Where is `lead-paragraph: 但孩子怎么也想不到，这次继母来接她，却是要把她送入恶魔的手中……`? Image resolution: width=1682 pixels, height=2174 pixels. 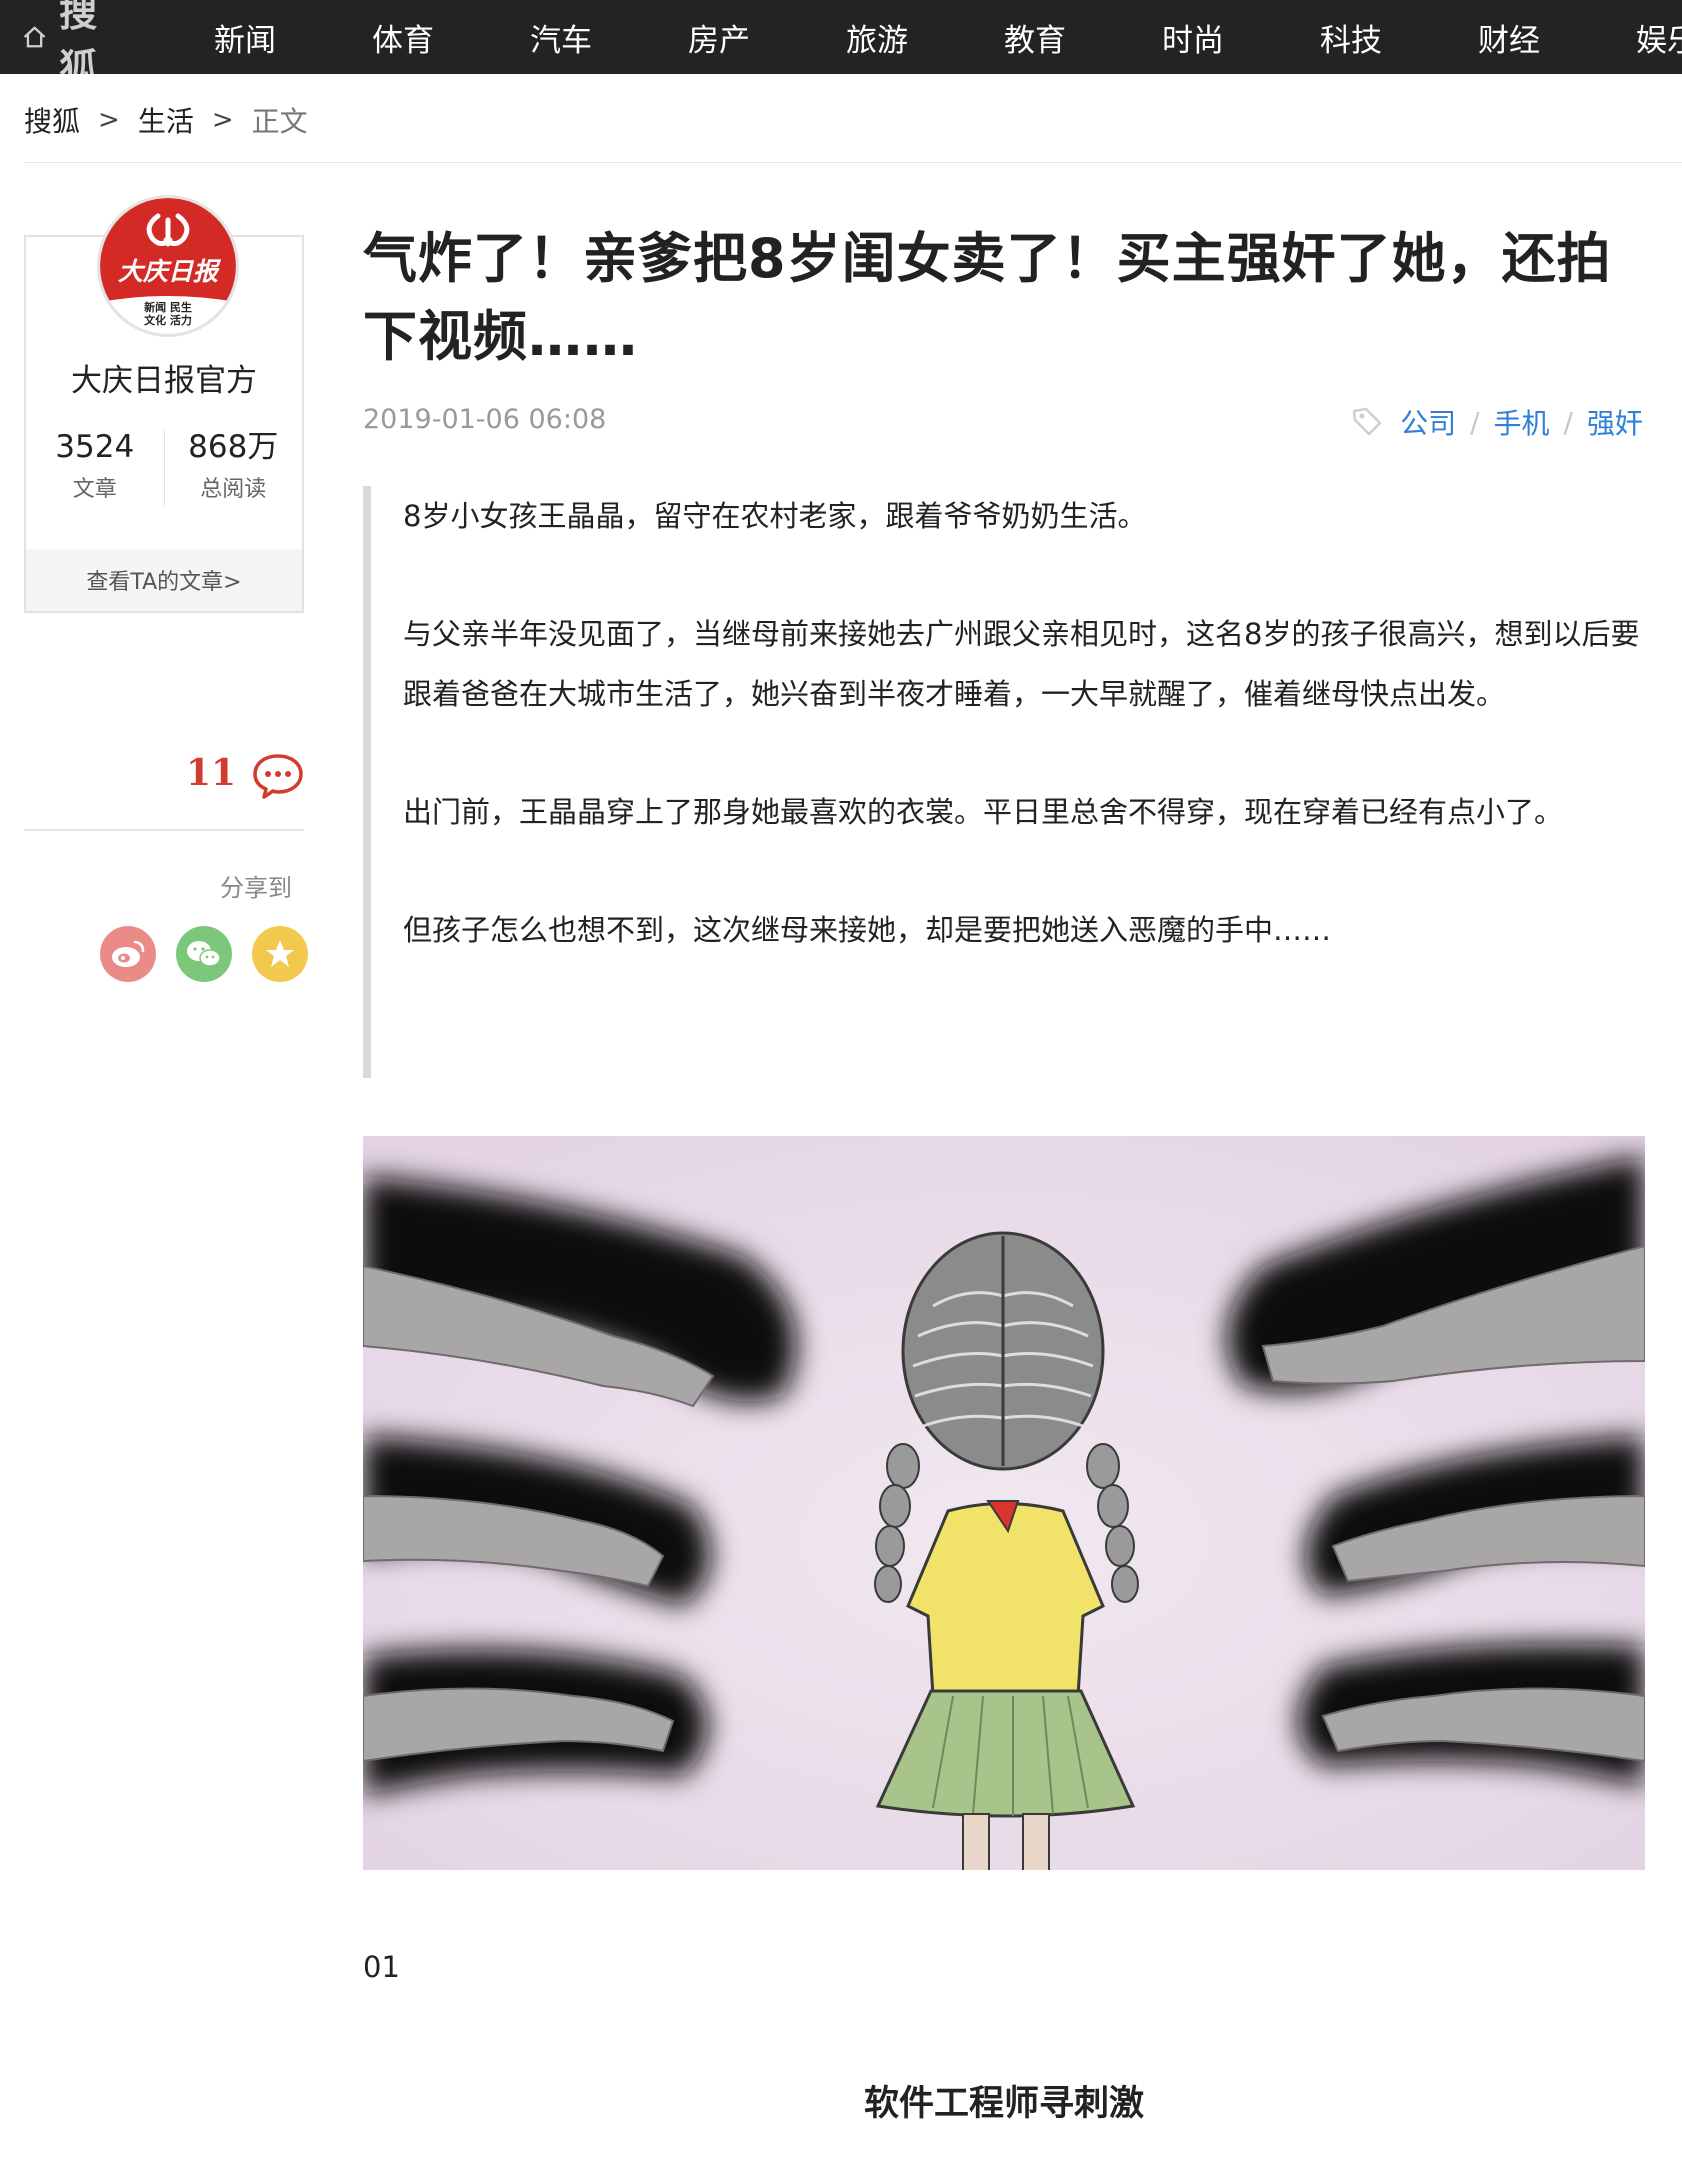 lead-paragraph: 但孩子怎么也想不到，这次继母来接她，却是要把她送入恶魔的手中…… is located at coordinates (867, 930).